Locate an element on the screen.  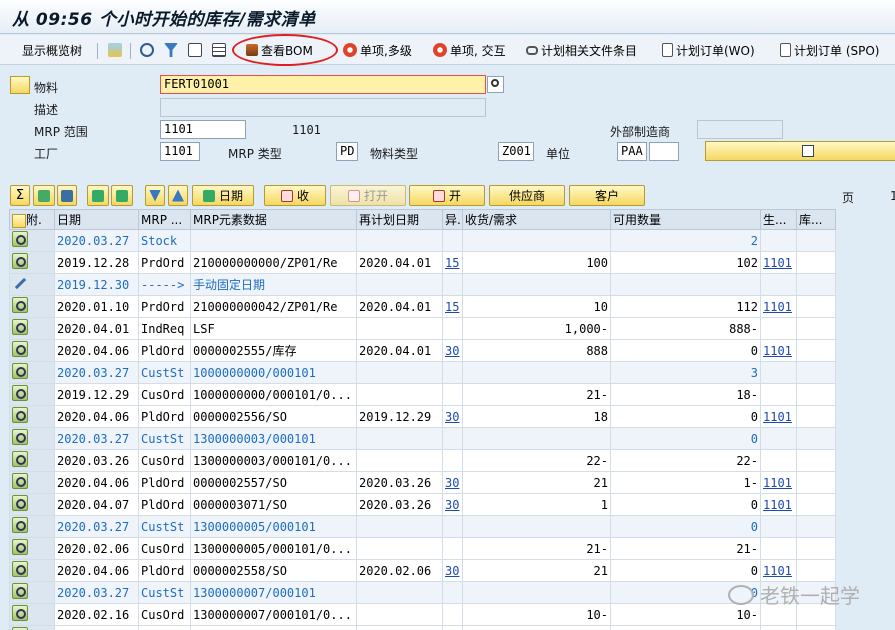
customer-button: 客户 is located at coordinates (607, 195).